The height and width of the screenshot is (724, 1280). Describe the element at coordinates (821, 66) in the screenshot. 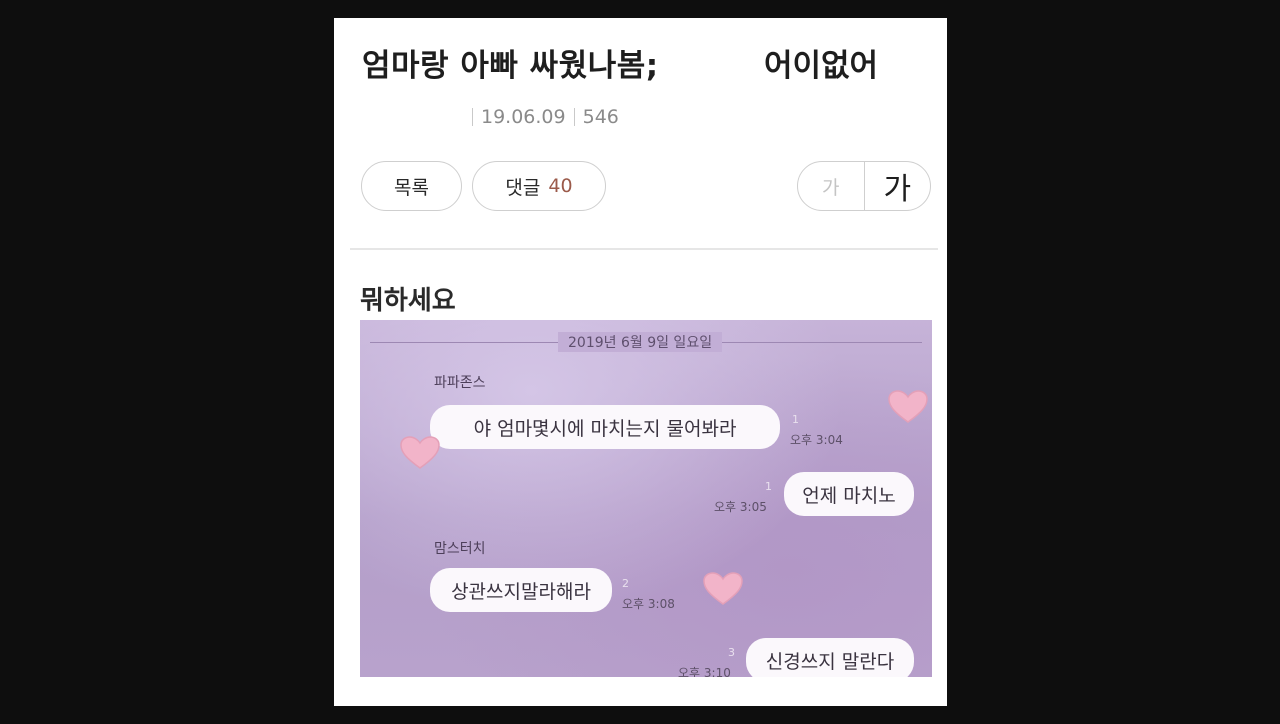

I see `post-title-suffix: 어이없어` at that location.